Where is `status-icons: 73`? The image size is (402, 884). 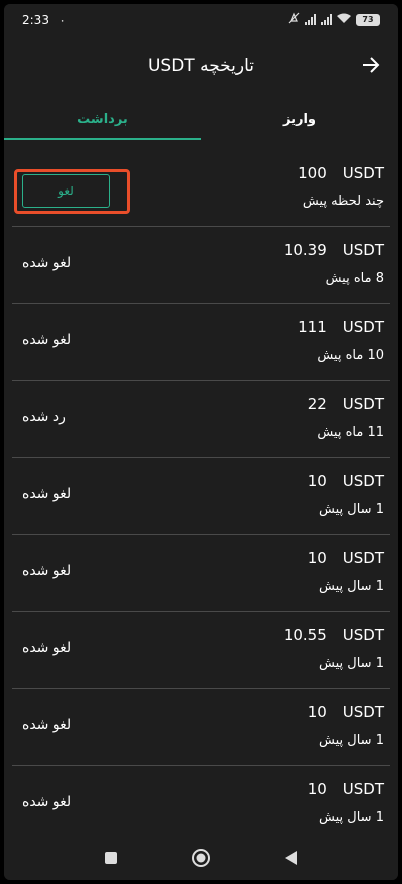
status-icons: 73 is located at coordinates (334, 19).